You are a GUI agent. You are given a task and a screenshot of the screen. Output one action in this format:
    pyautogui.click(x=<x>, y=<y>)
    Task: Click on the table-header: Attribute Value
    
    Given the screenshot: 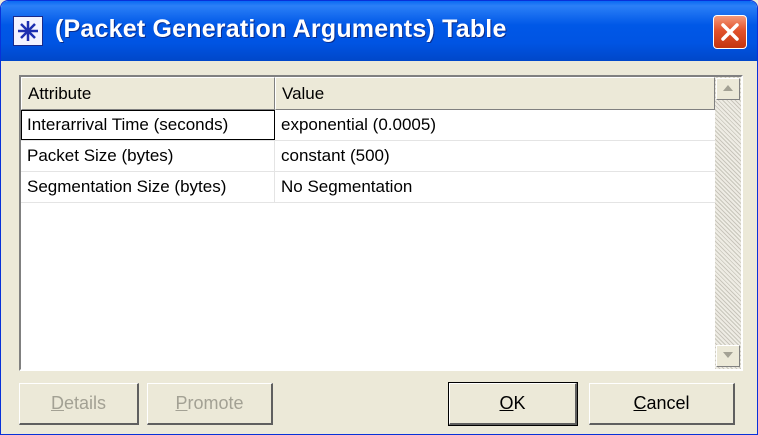 What is the action you would take?
    pyautogui.click(x=368, y=93)
    